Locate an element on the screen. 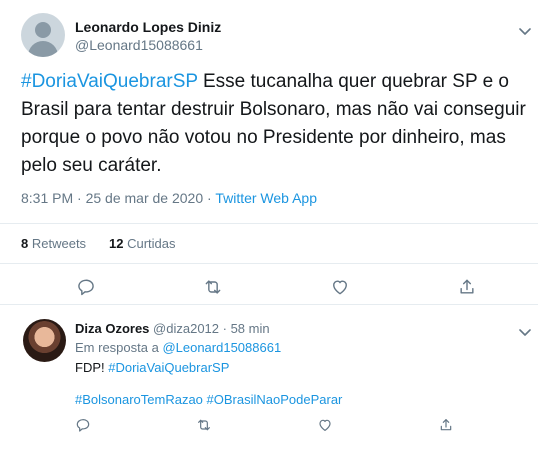  author-handle: @Leonard15088661 is located at coordinates (139, 45).